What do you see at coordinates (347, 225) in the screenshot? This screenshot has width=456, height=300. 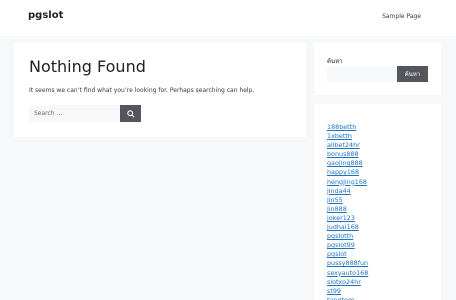 I see `list-item: judhai168` at bounding box center [347, 225].